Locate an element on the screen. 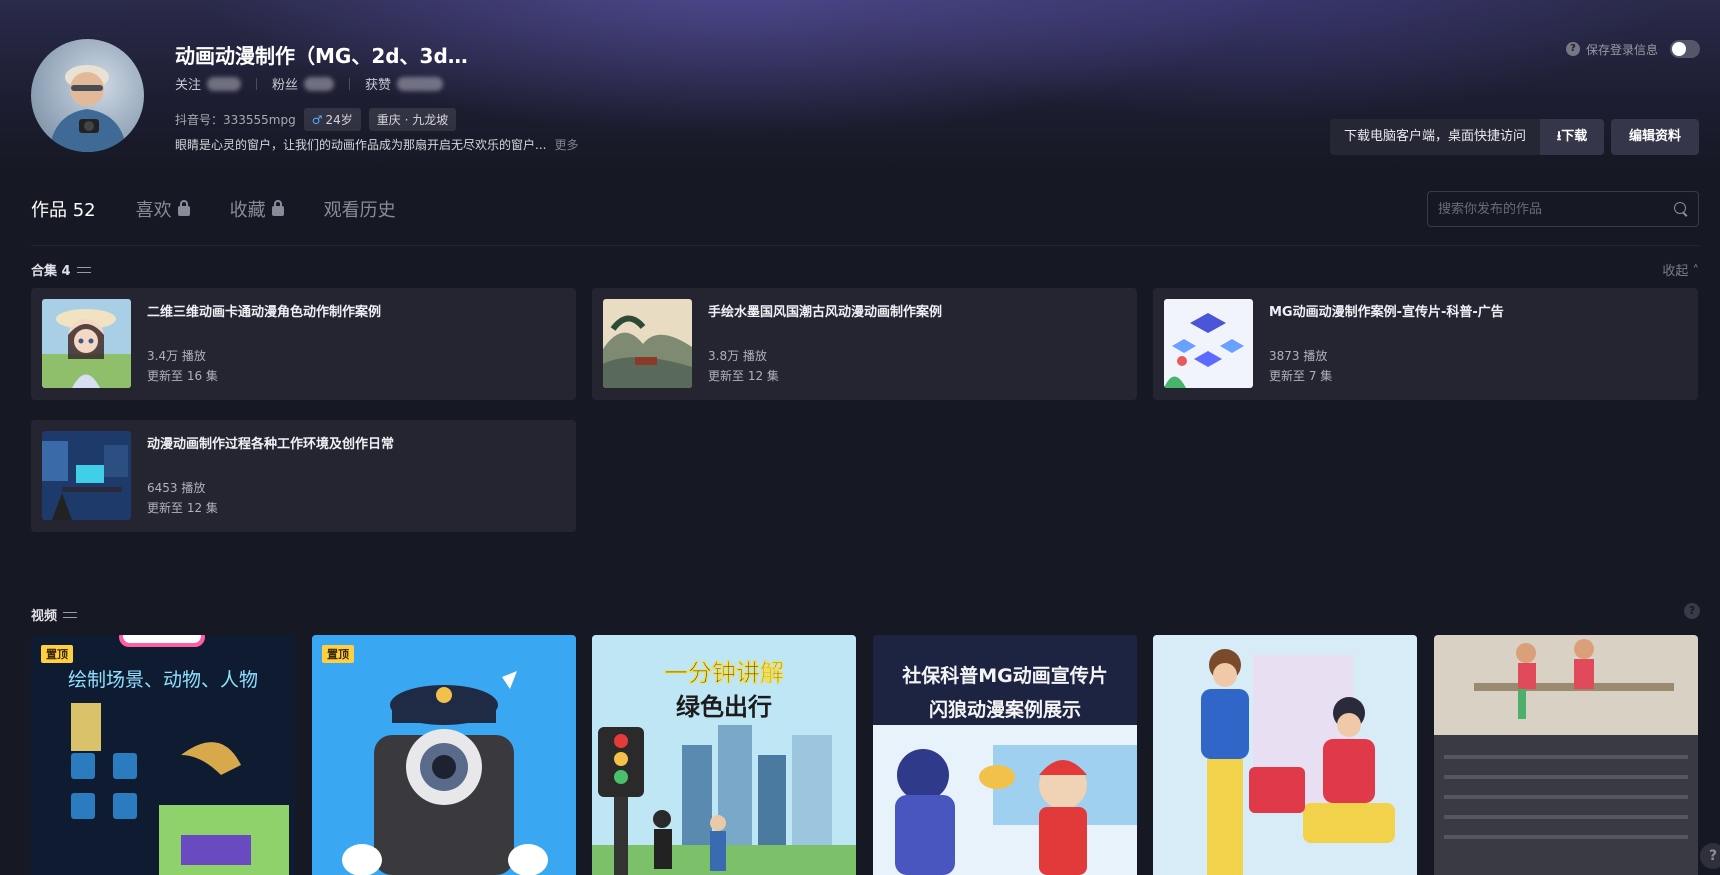 The image size is (1720, 875). douyin-id: 抖音号：333555mpg is located at coordinates (235, 120).